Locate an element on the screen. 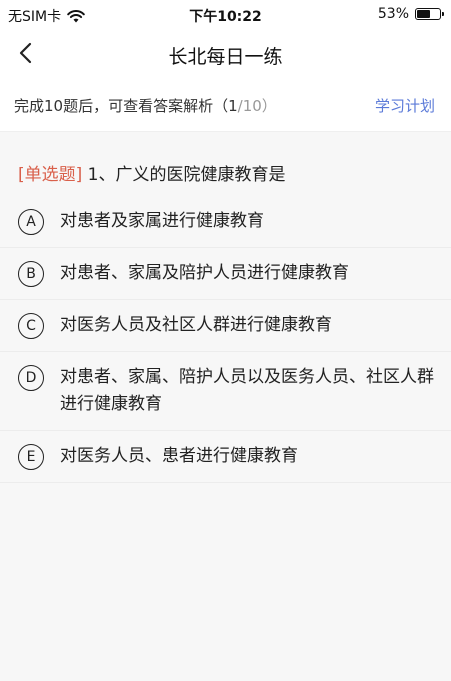 This screenshot has width=451, height=681. option-text-d: 对患者、家属、陪护人员以及医务人员、社区人群进行健康教育 is located at coordinates (247, 390).